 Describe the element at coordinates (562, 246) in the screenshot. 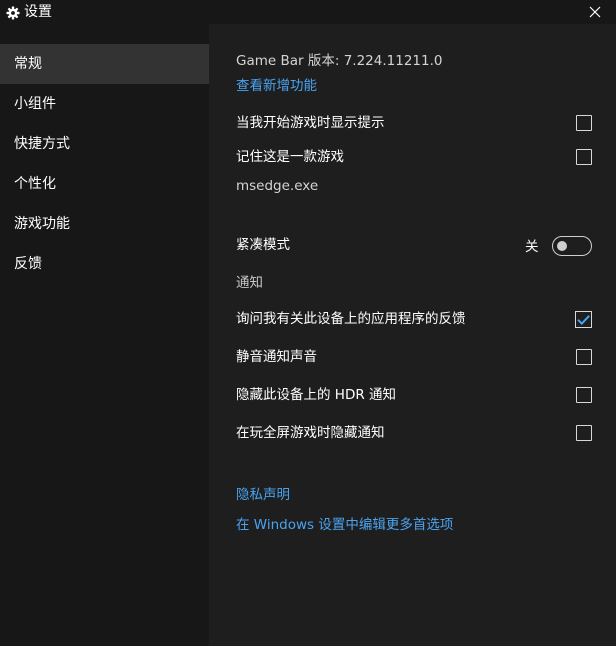

I see `toggle-knob` at that location.